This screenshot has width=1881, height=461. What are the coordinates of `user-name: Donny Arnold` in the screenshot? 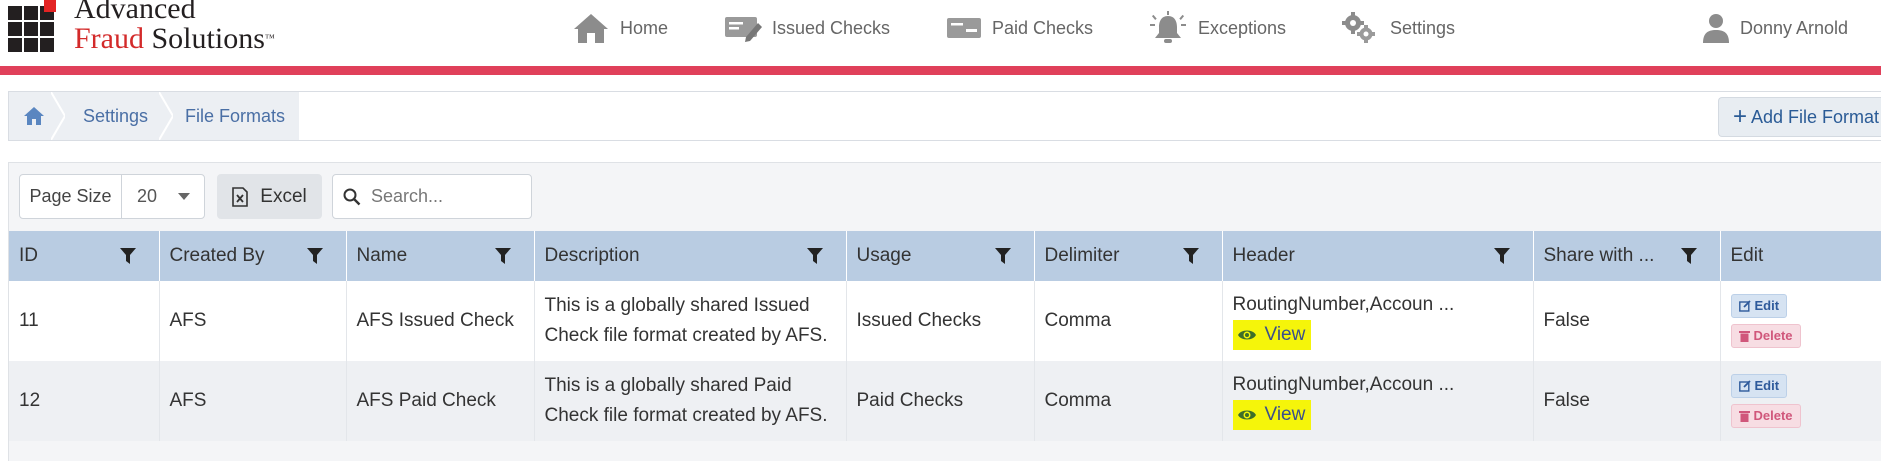 It's located at (1794, 27).